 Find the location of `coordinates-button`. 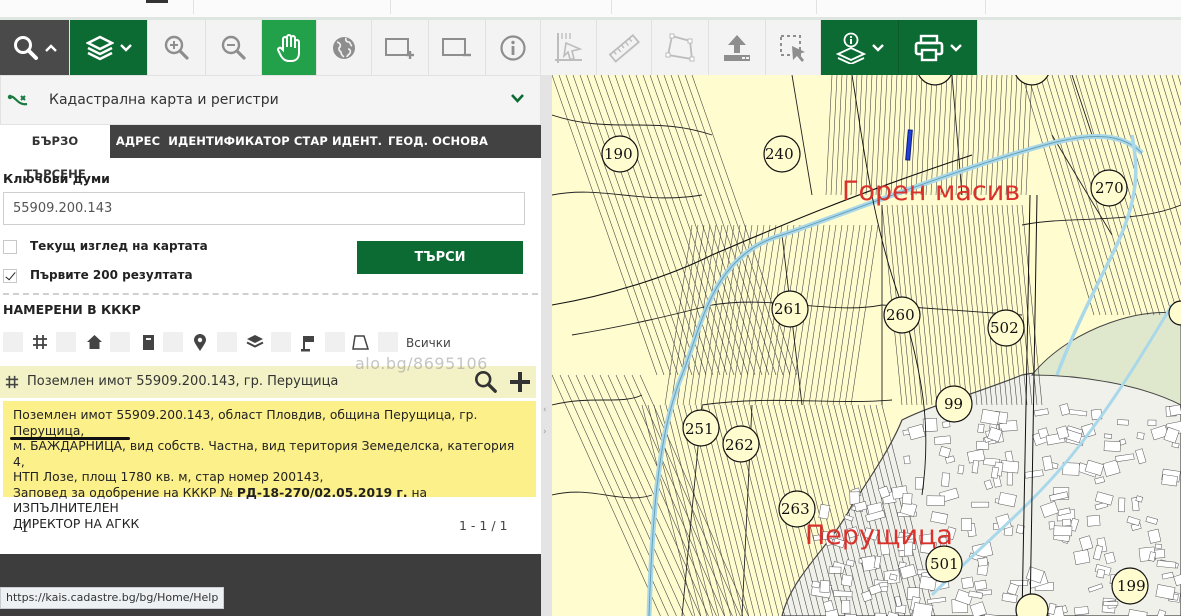

coordinates-button is located at coordinates (569, 47).